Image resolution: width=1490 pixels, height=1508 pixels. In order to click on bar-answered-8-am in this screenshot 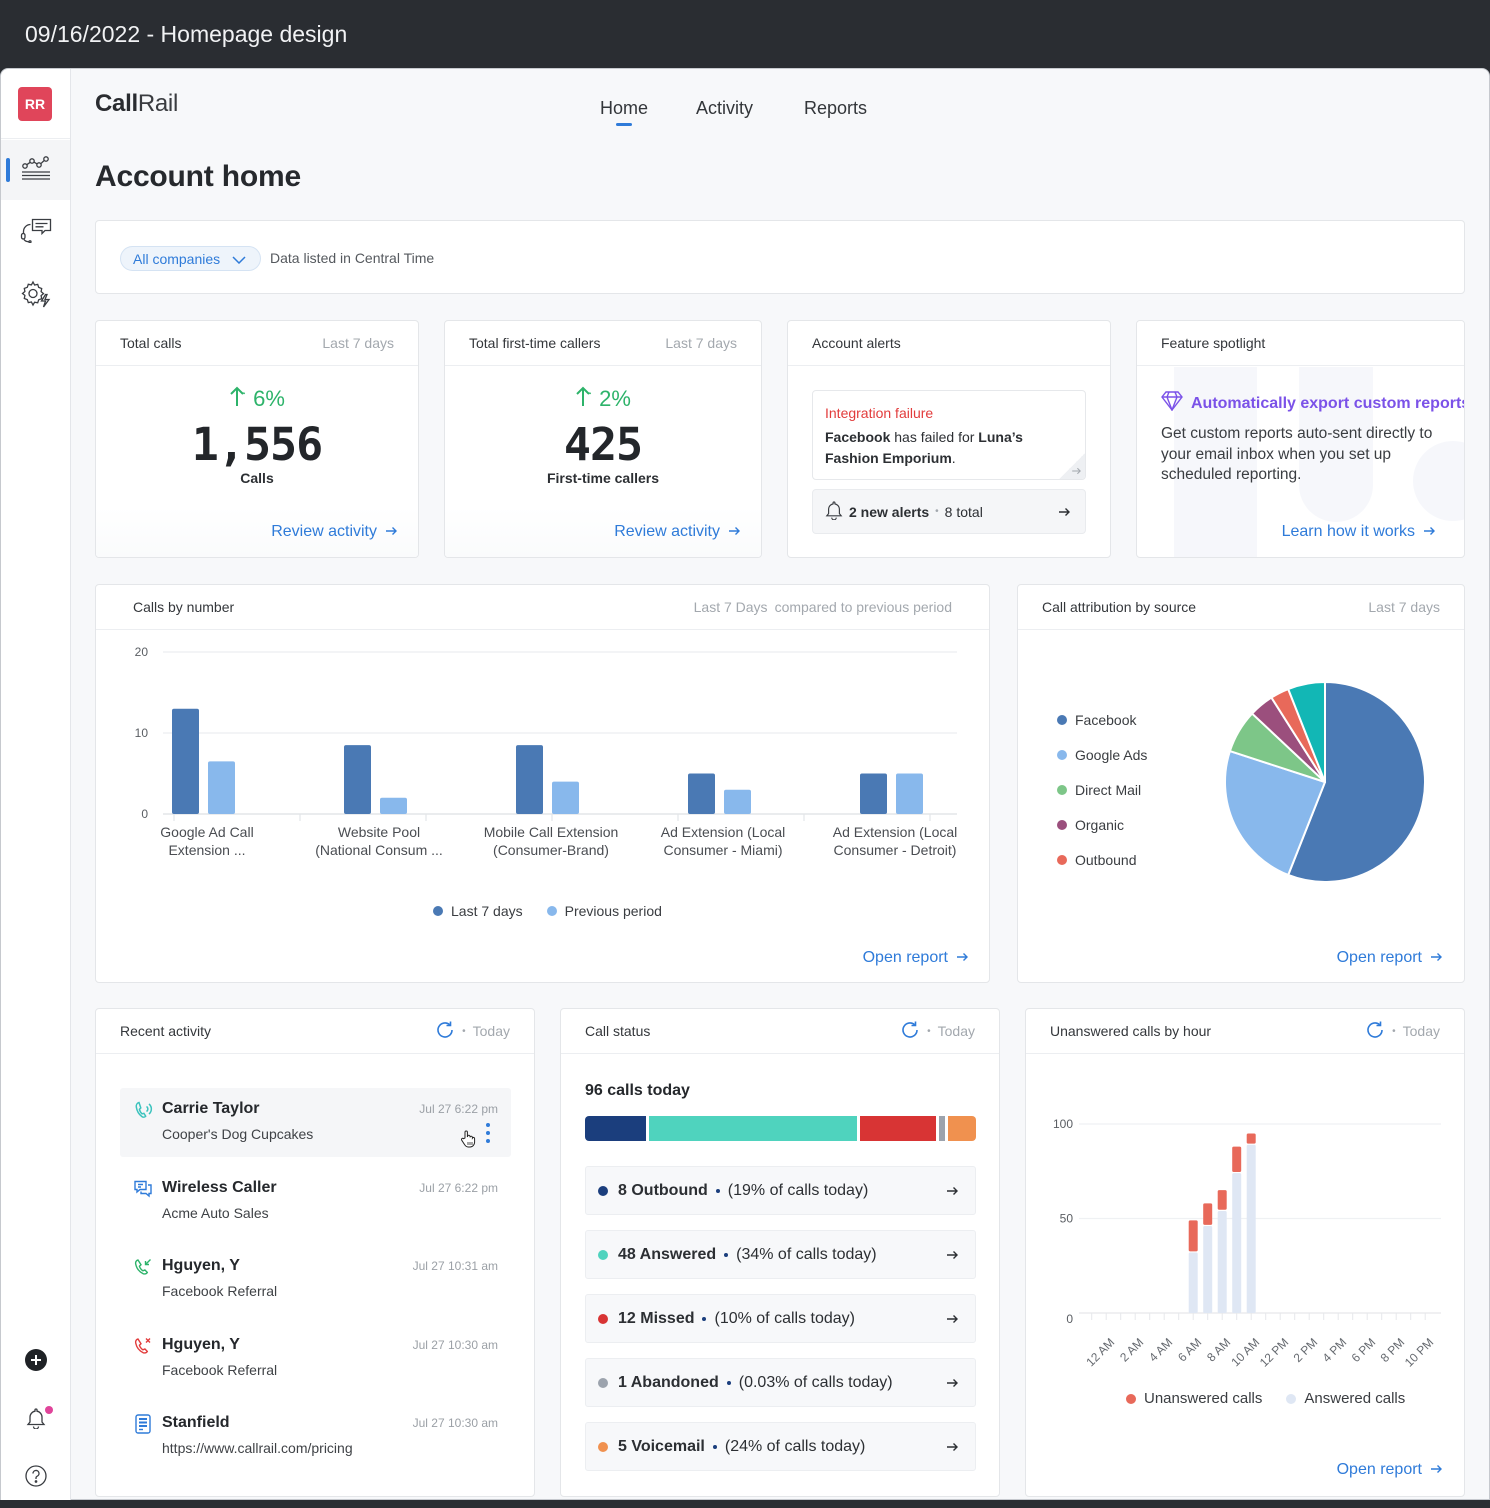, I will do `click(1208, 1269)`.